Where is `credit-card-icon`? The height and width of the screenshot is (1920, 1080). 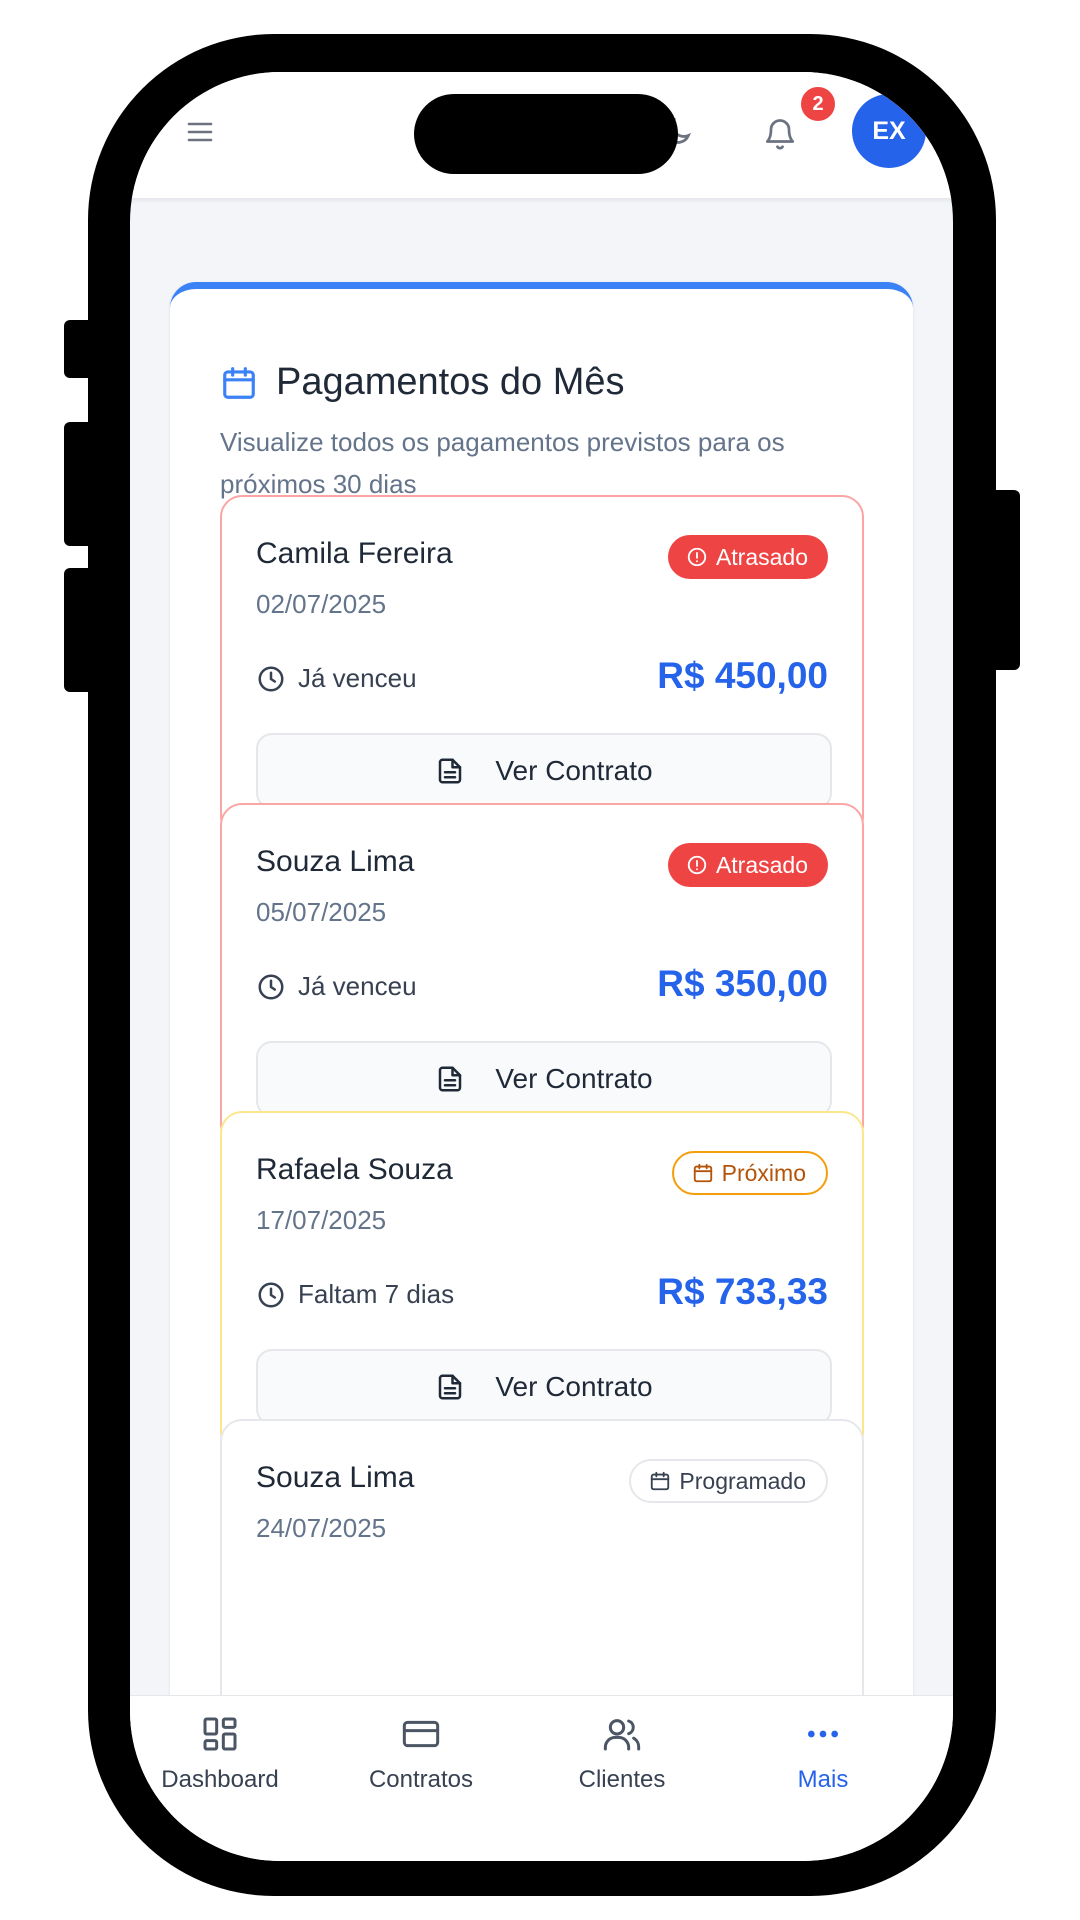 credit-card-icon is located at coordinates (421, 1734).